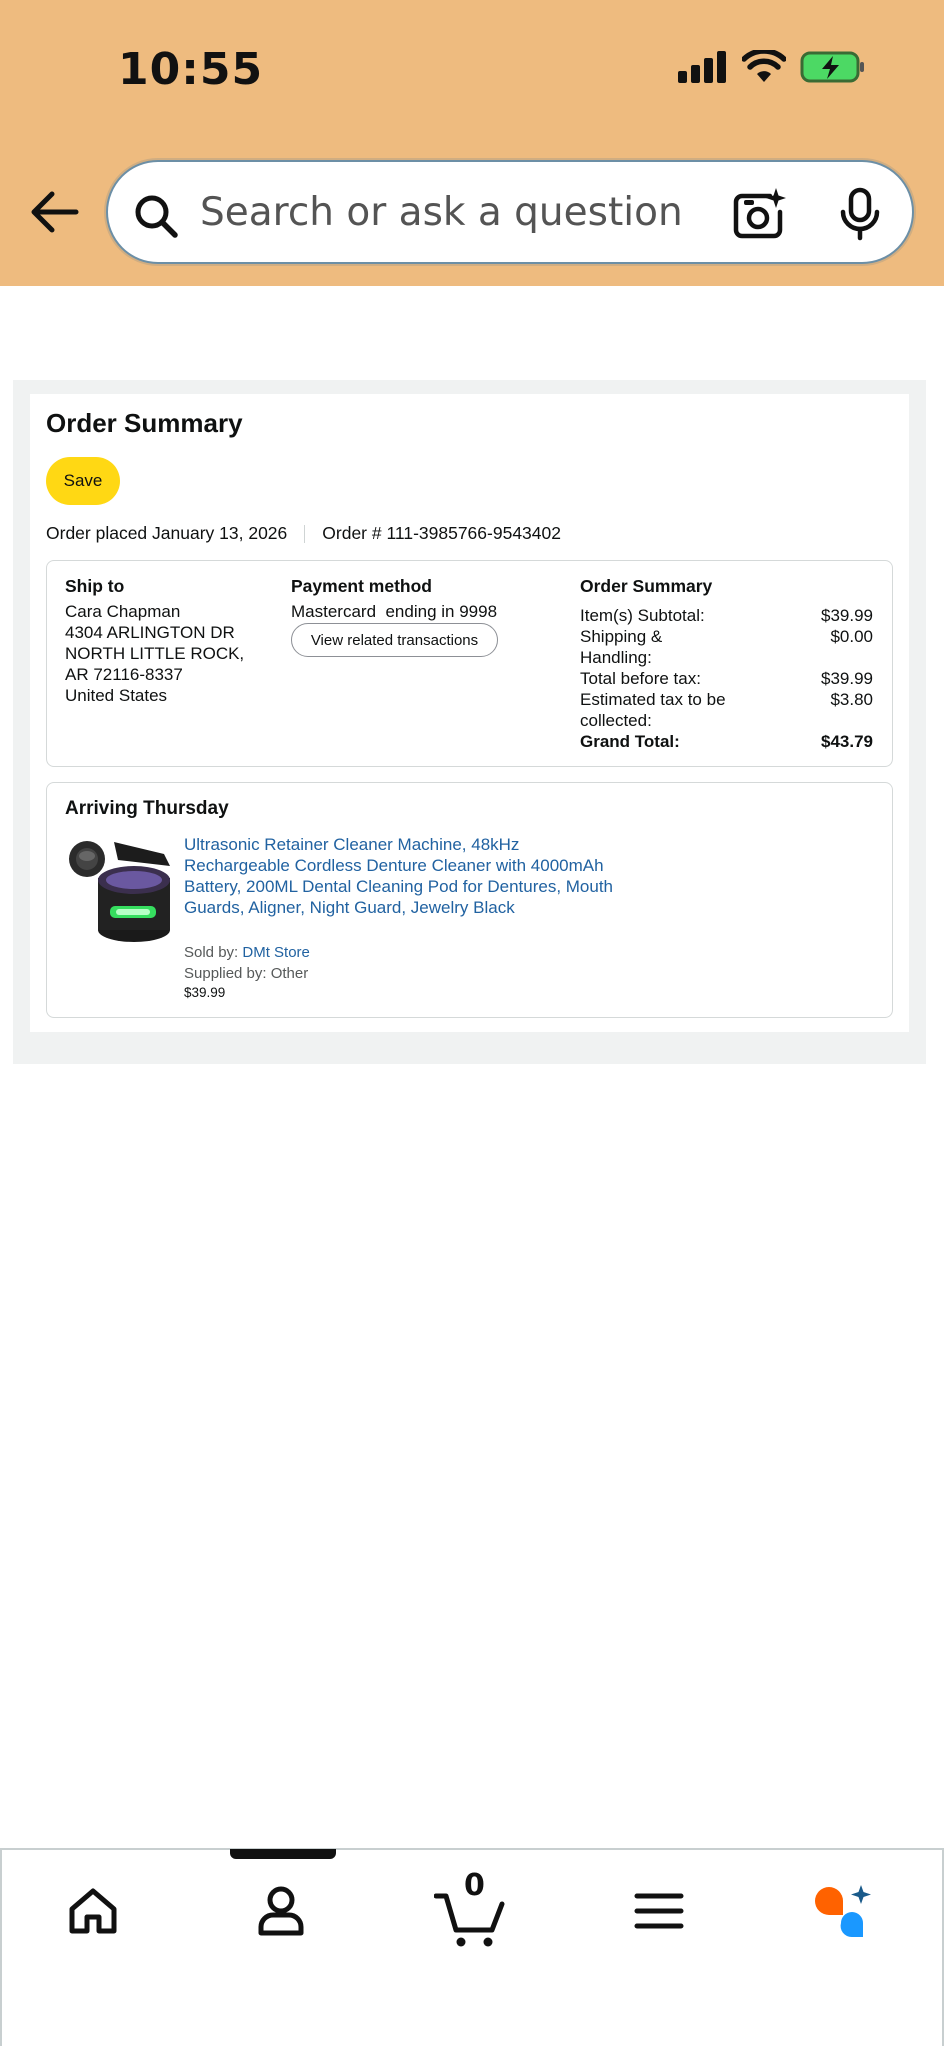 This screenshot has width=944, height=2046. I want to click on microphone-icon, so click(860, 214).